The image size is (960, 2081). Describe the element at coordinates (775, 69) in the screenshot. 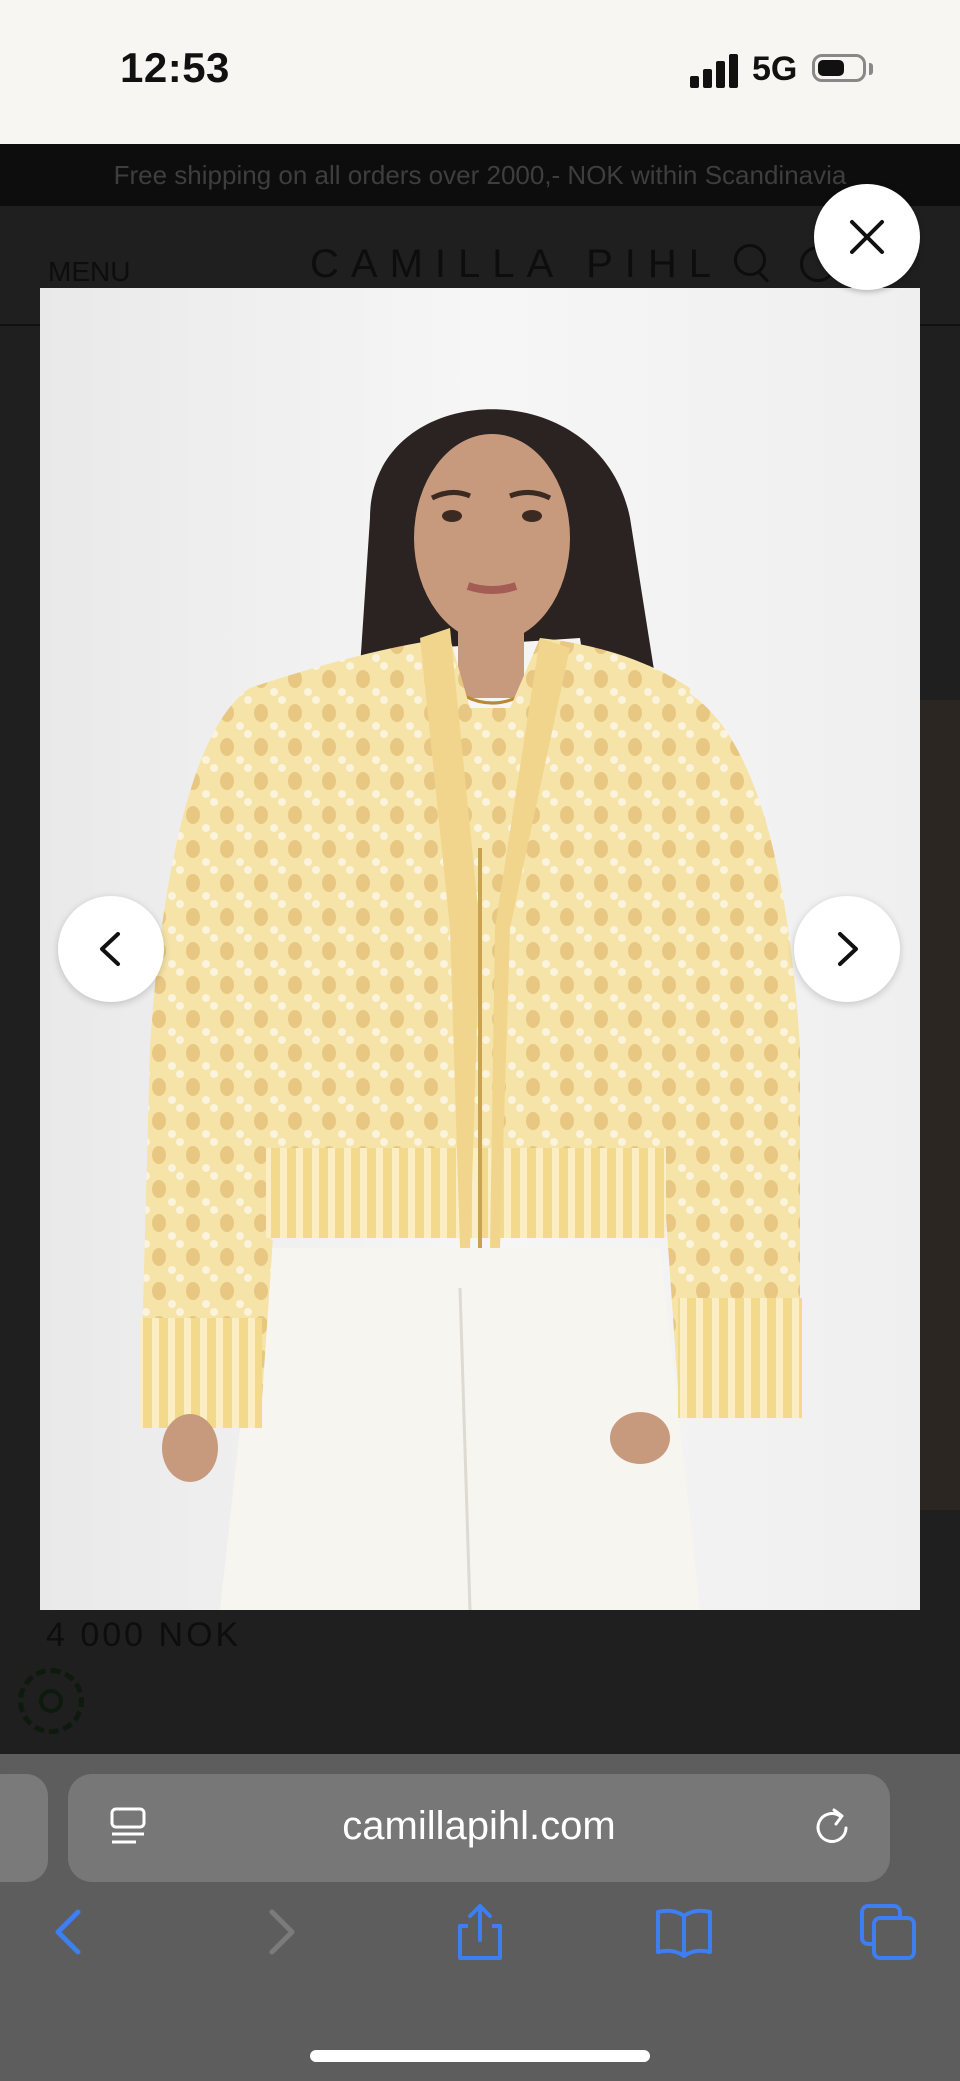

I see `network-type: 5G` at that location.